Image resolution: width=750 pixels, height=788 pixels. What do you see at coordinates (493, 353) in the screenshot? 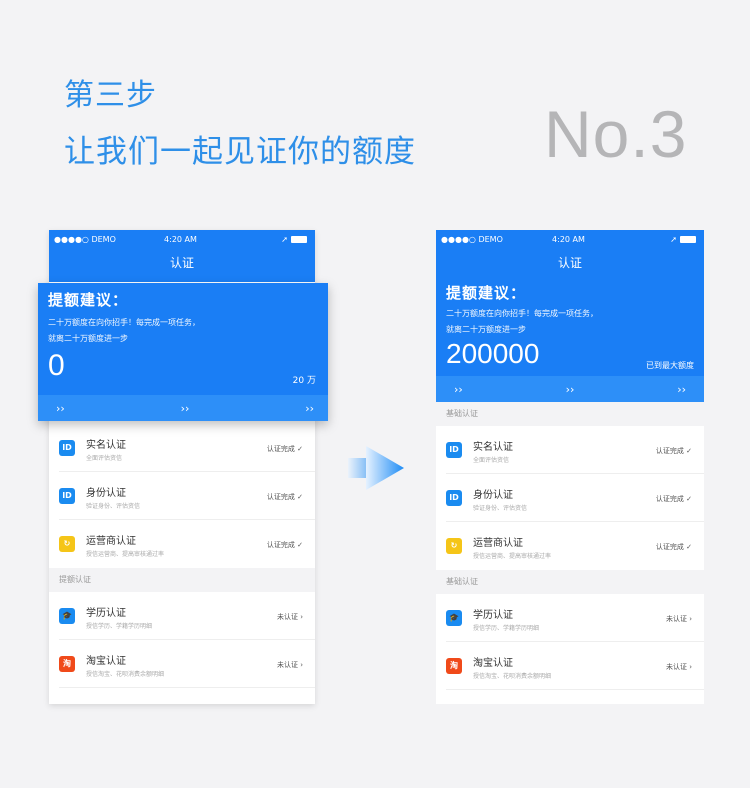
I see `quota-amount: 200000` at bounding box center [493, 353].